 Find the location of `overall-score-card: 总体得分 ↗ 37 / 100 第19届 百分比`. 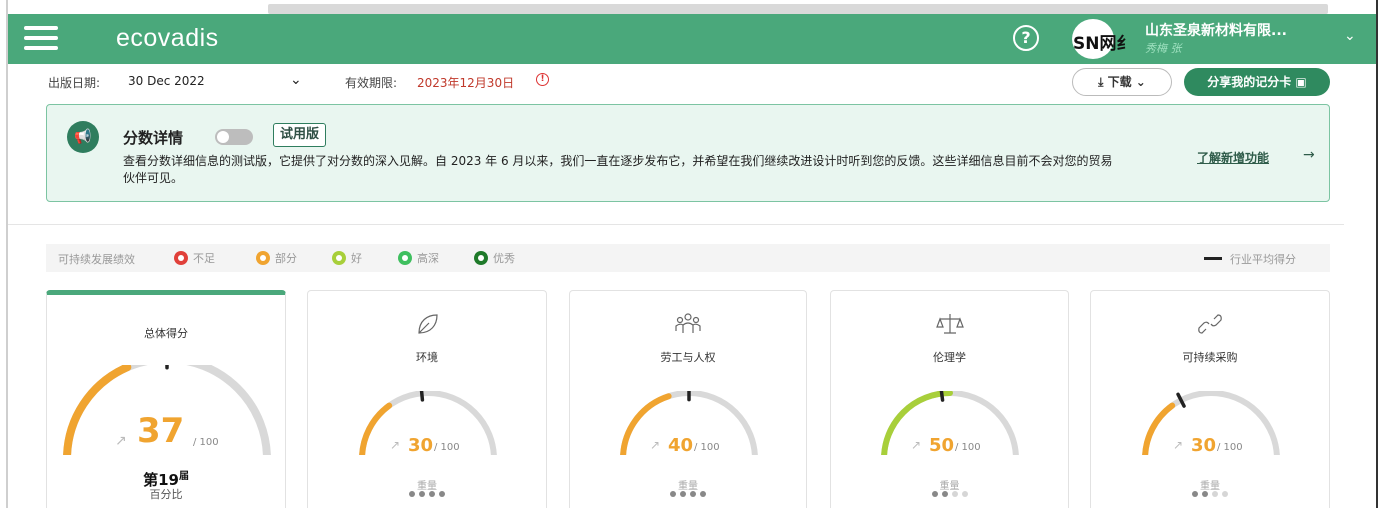

overall-score-card: 总体得分 ↗ 37 / 100 第19届 百分比 is located at coordinates (166, 399).